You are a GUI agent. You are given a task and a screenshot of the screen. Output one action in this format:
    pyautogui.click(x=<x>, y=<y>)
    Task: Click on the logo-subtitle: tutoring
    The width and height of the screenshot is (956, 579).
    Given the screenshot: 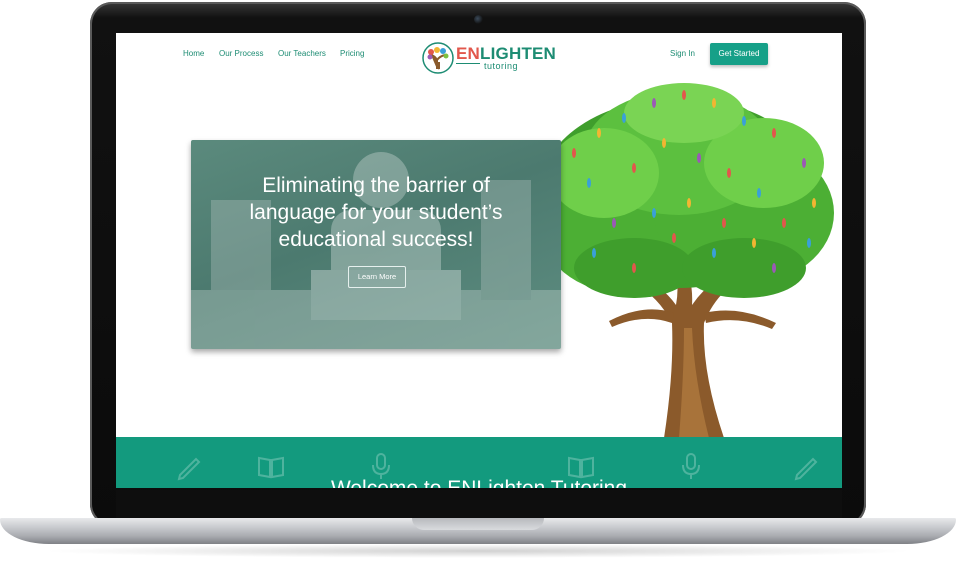 What is the action you would take?
    pyautogui.click(x=501, y=66)
    